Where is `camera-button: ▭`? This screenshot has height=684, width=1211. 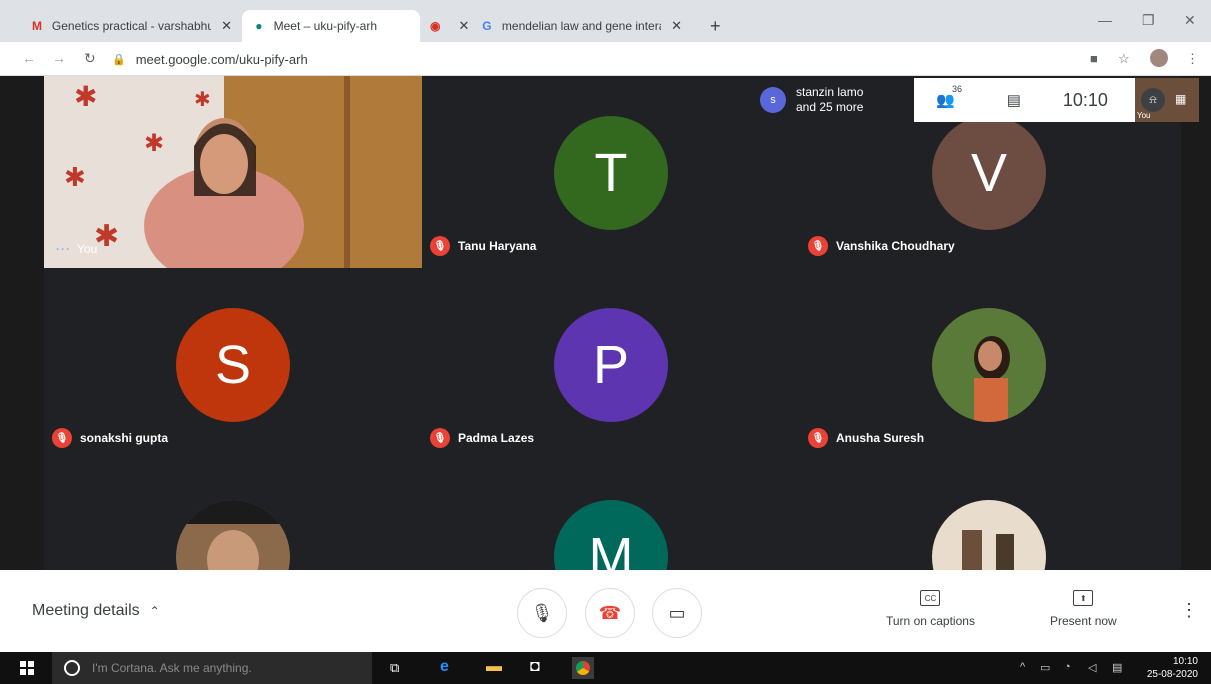 camera-button: ▭ is located at coordinates (677, 613).